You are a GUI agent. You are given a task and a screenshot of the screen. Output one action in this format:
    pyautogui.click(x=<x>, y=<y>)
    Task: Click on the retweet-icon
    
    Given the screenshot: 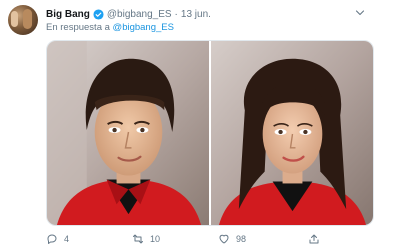 What is the action you would take?
    pyautogui.click(x=138, y=239)
    